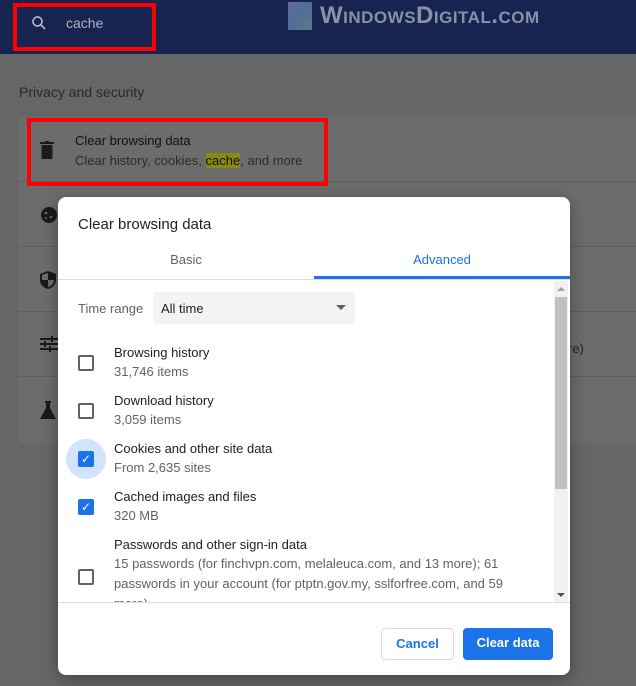 This screenshot has width=636, height=686. Describe the element at coordinates (48, 280) in the screenshot. I see `shield-icon` at that location.